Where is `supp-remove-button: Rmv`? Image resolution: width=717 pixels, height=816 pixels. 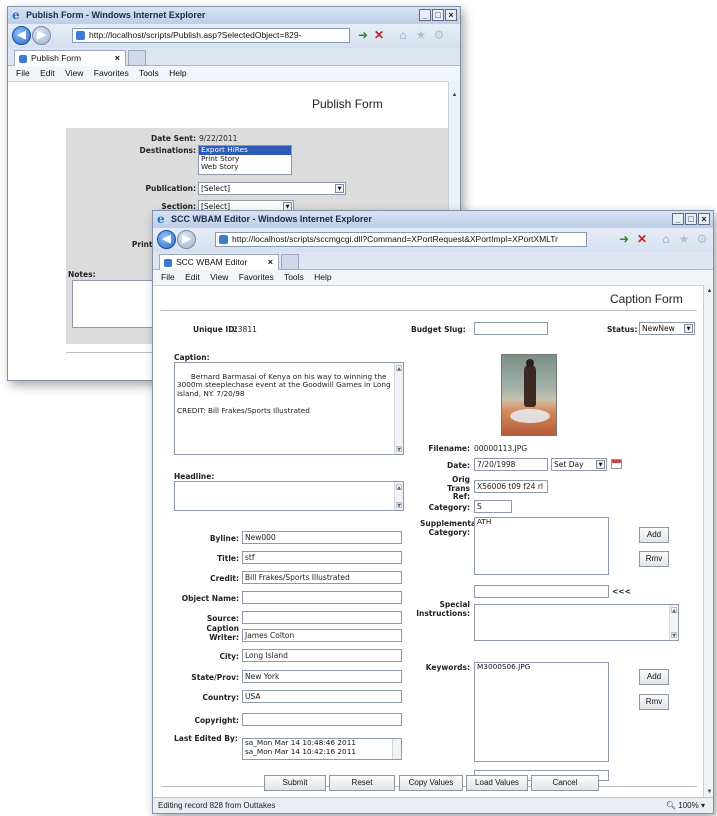 supp-remove-button: Rmv is located at coordinates (654, 559).